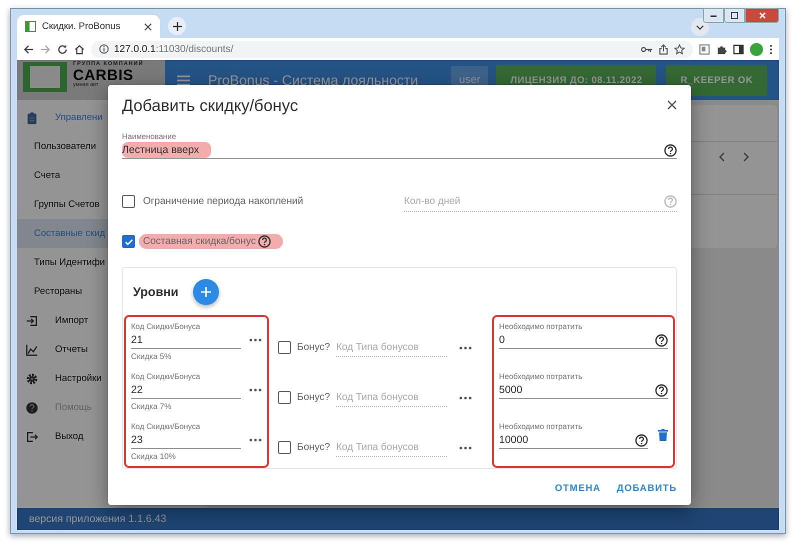 This screenshot has height=547, width=800. I want to click on app-title: ProBonus - Система лояльности, so click(314, 80).